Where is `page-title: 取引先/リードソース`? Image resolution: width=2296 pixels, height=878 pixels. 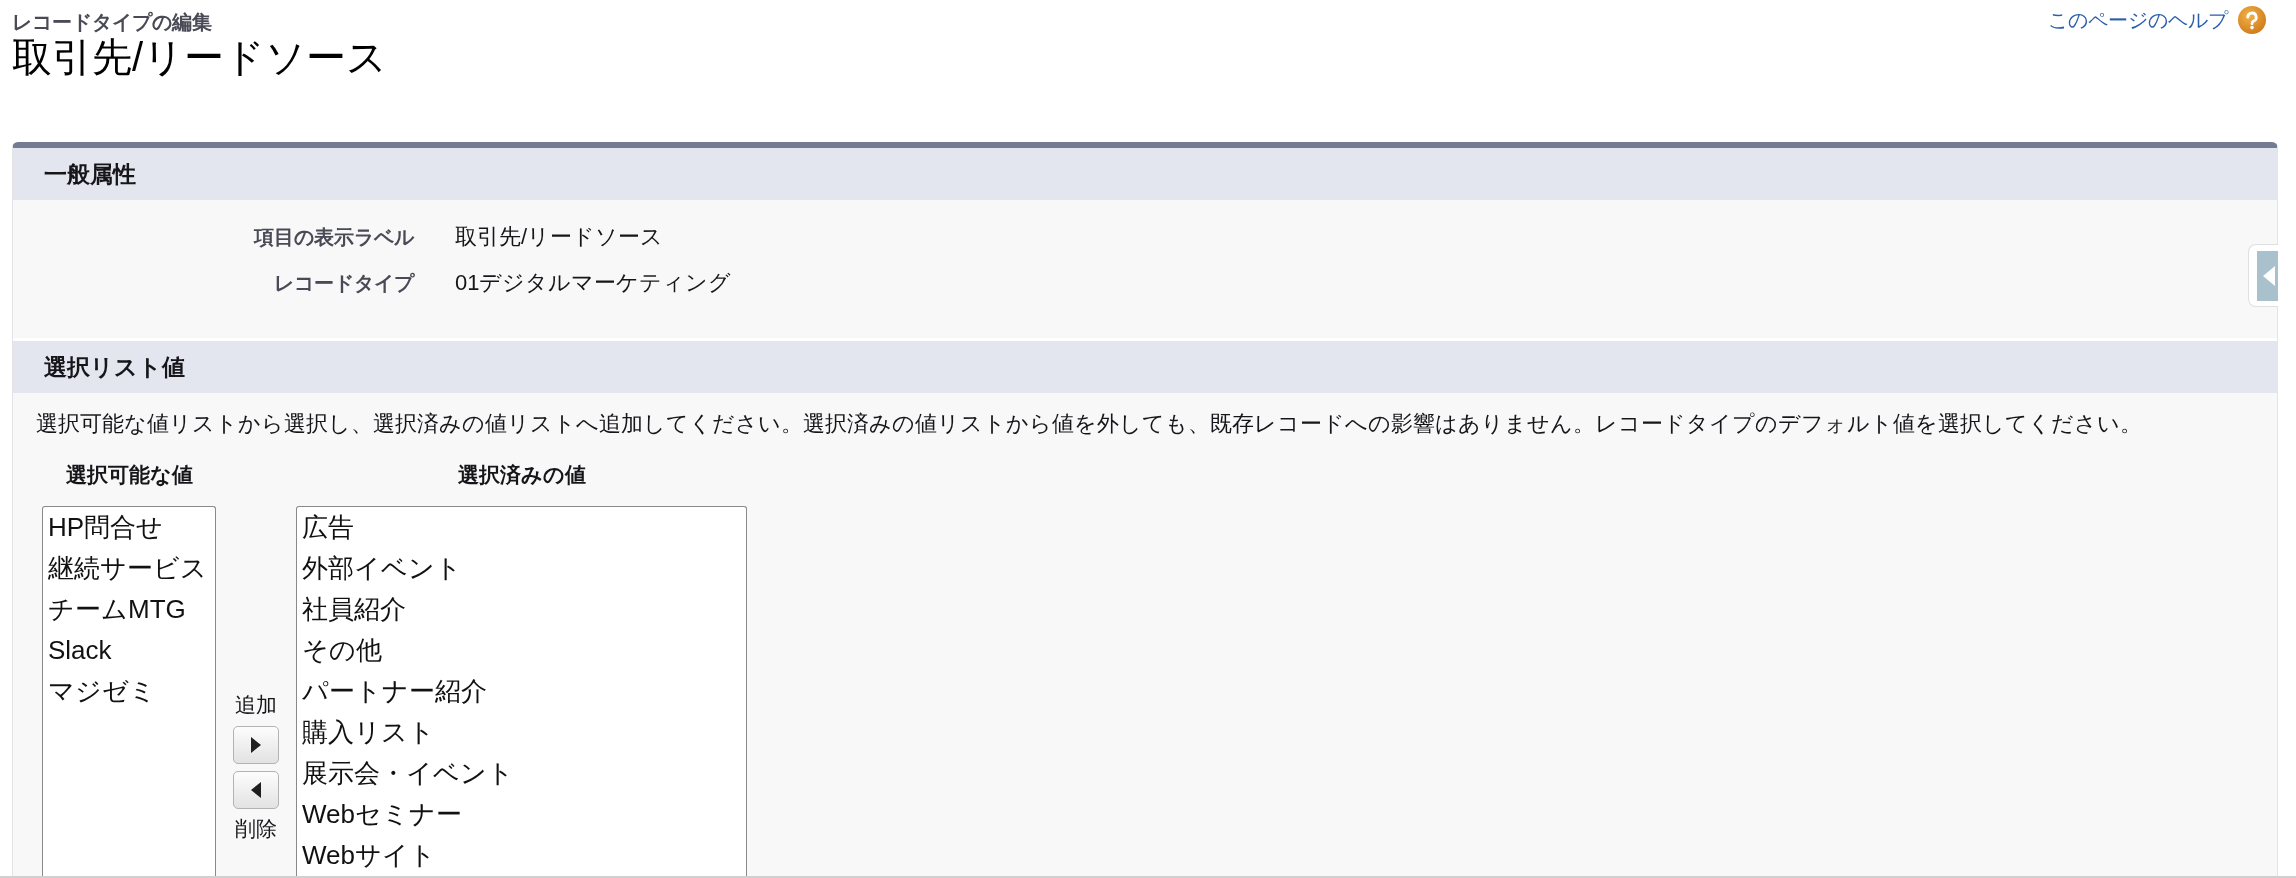
page-title: 取引先/リードソース is located at coordinates (200, 57).